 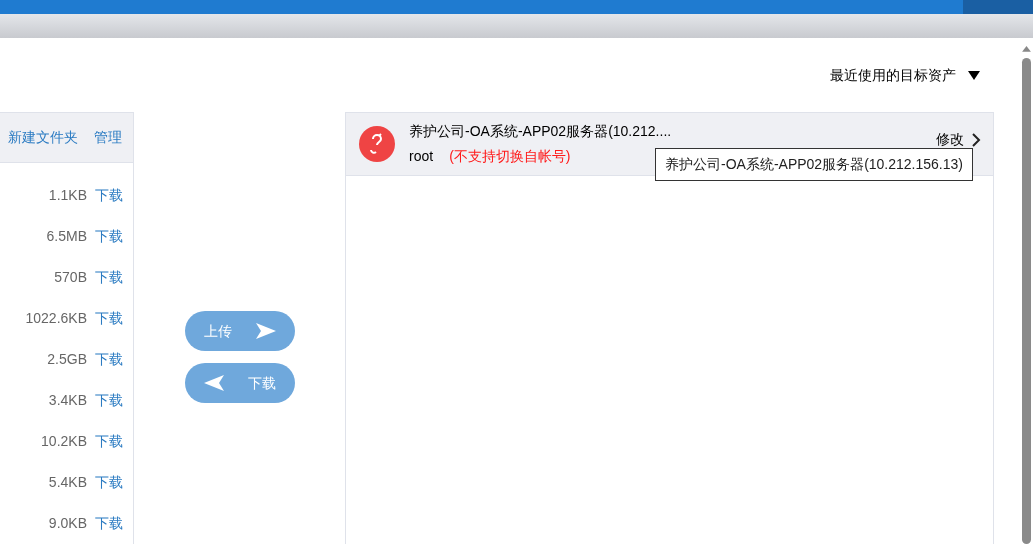 I want to click on upload-button: 上传, so click(x=239, y=331).